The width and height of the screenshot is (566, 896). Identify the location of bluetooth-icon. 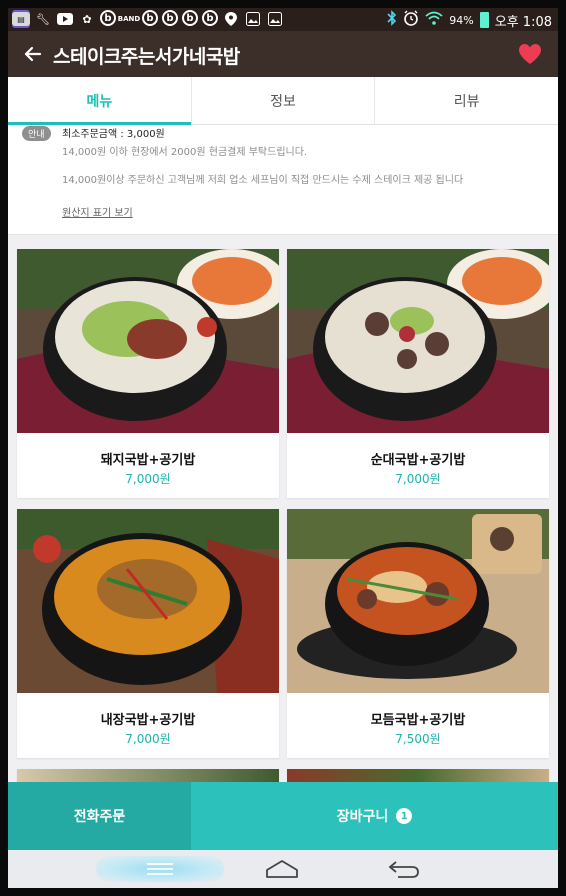
(392, 20).